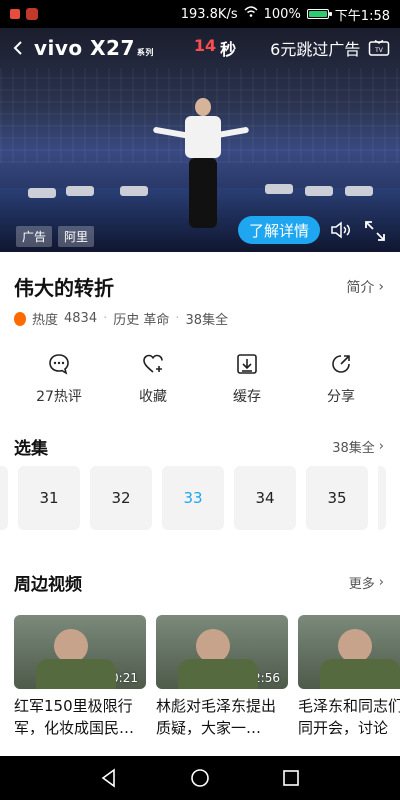  Describe the element at coordinates (153, 363) in the screenshot. I see `heart-plus-icon` at that location.